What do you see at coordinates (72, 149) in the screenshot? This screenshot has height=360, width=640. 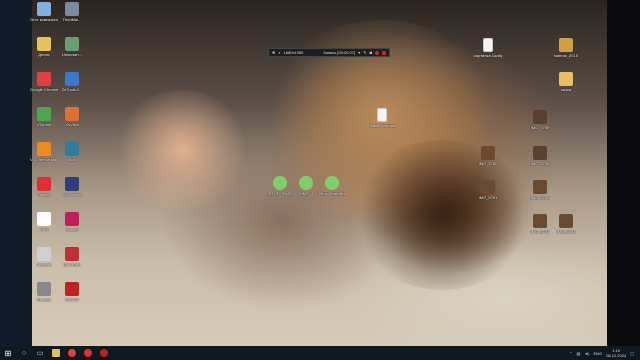 I see `desktop-icon-left-9-icon` at bounding box center [72, 149].